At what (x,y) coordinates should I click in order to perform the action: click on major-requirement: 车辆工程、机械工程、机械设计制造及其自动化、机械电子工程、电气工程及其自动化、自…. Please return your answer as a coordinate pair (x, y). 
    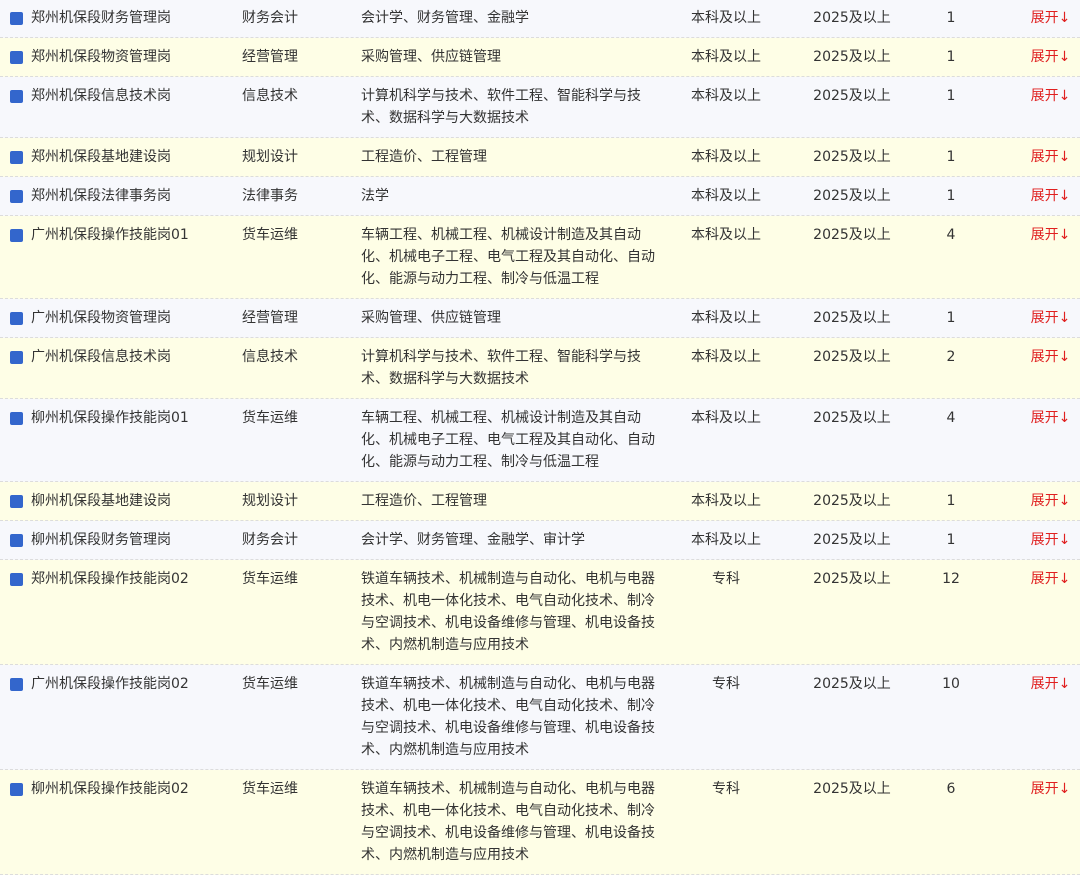
    Looking at the image, I should click on (508, 440).